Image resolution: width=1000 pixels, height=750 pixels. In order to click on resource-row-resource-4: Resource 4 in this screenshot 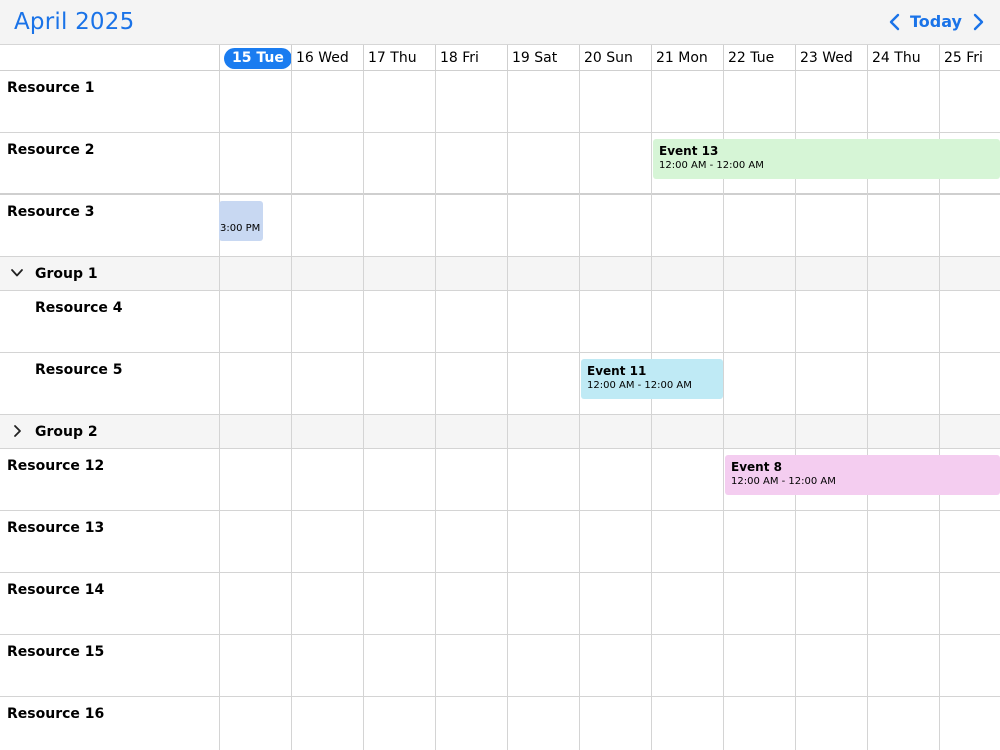, I will do `click(500, 322)`.